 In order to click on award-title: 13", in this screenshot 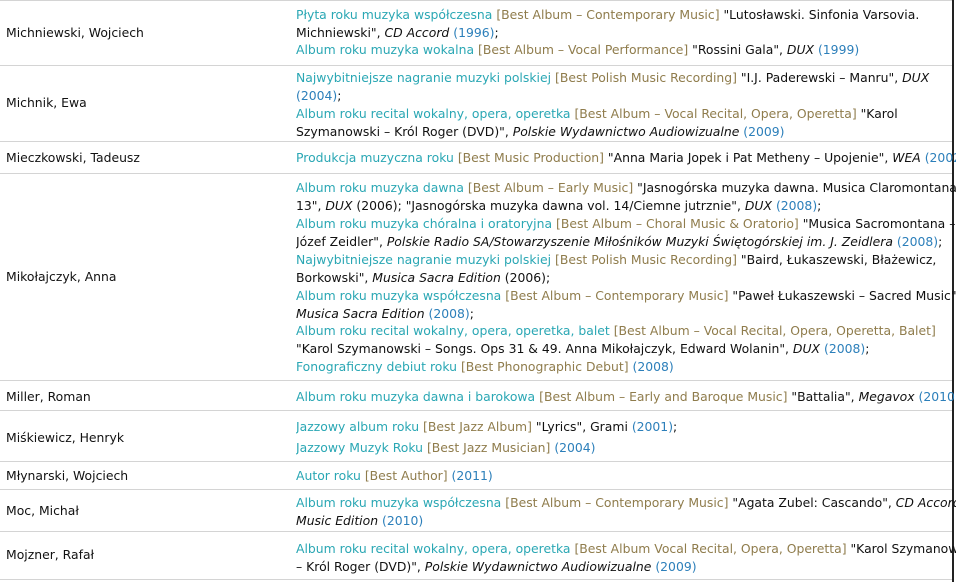, I will do `click(311, 205)`.